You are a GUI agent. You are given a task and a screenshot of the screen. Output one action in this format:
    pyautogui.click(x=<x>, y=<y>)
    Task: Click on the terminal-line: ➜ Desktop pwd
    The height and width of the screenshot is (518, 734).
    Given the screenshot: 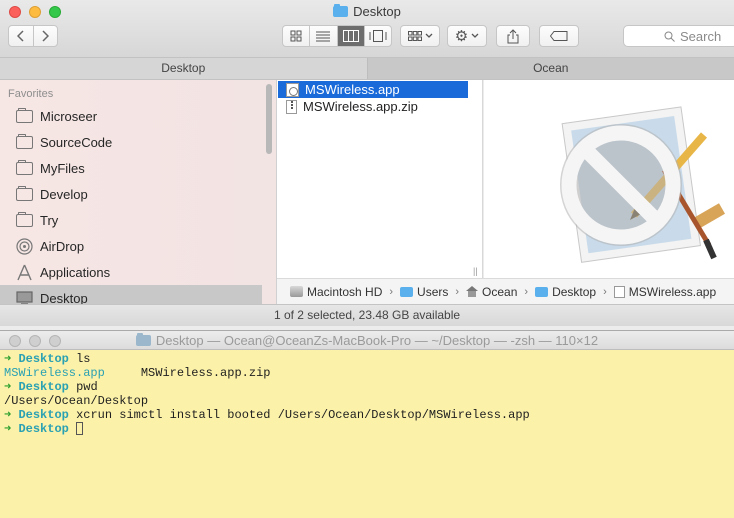 What is the action you would take?
    pyautogui.click(x=367, y=387)
    